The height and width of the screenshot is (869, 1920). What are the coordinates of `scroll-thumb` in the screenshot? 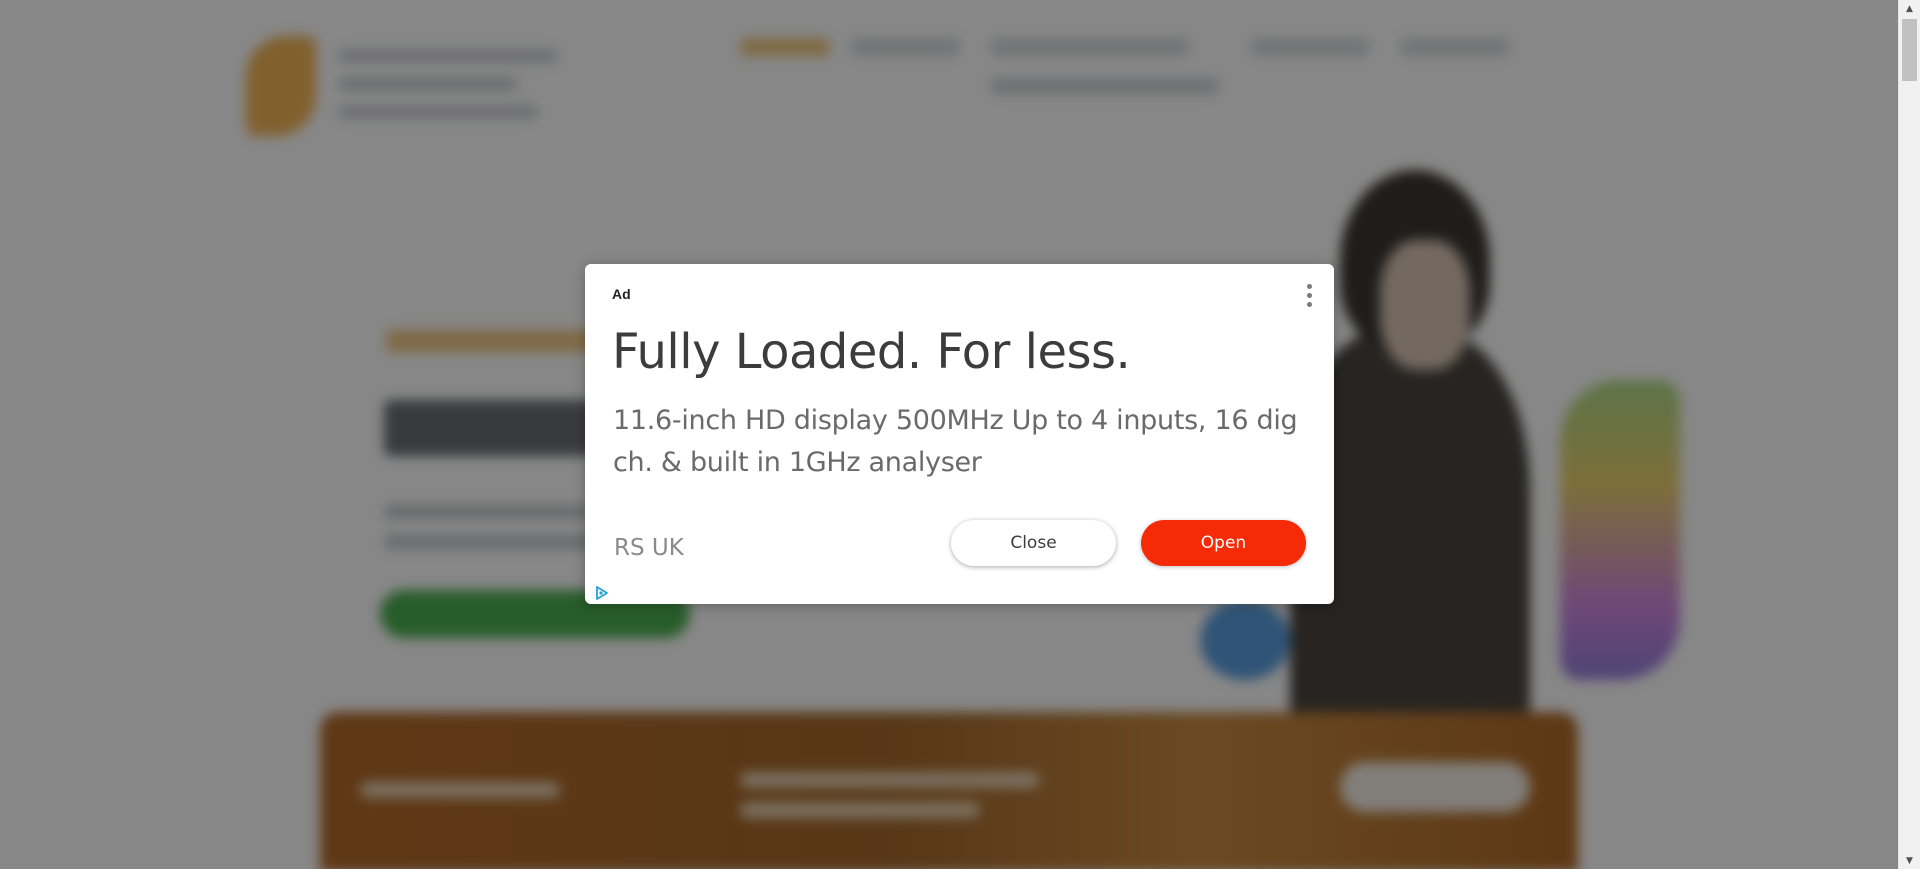 It's located at (1909, 50).